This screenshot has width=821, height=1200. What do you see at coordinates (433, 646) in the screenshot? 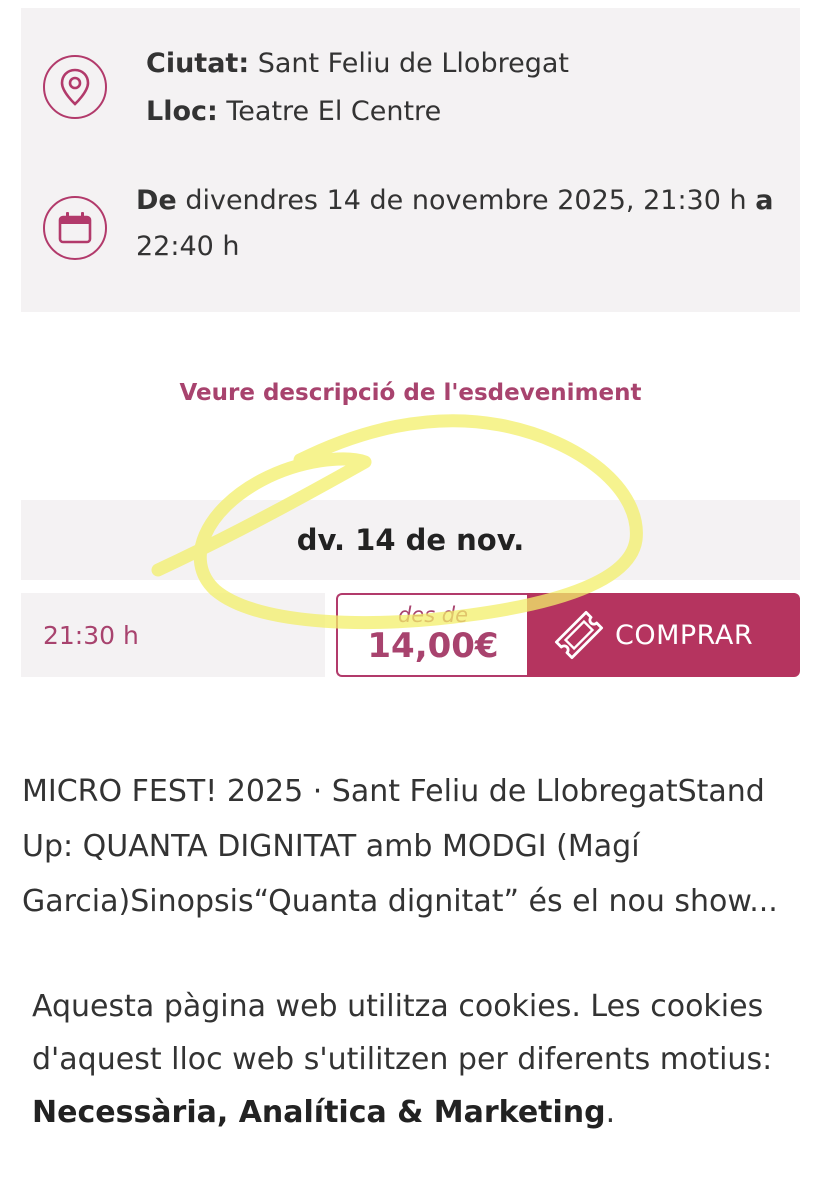
I see `price-value: 14,00€` at bounding box center [433, 646].